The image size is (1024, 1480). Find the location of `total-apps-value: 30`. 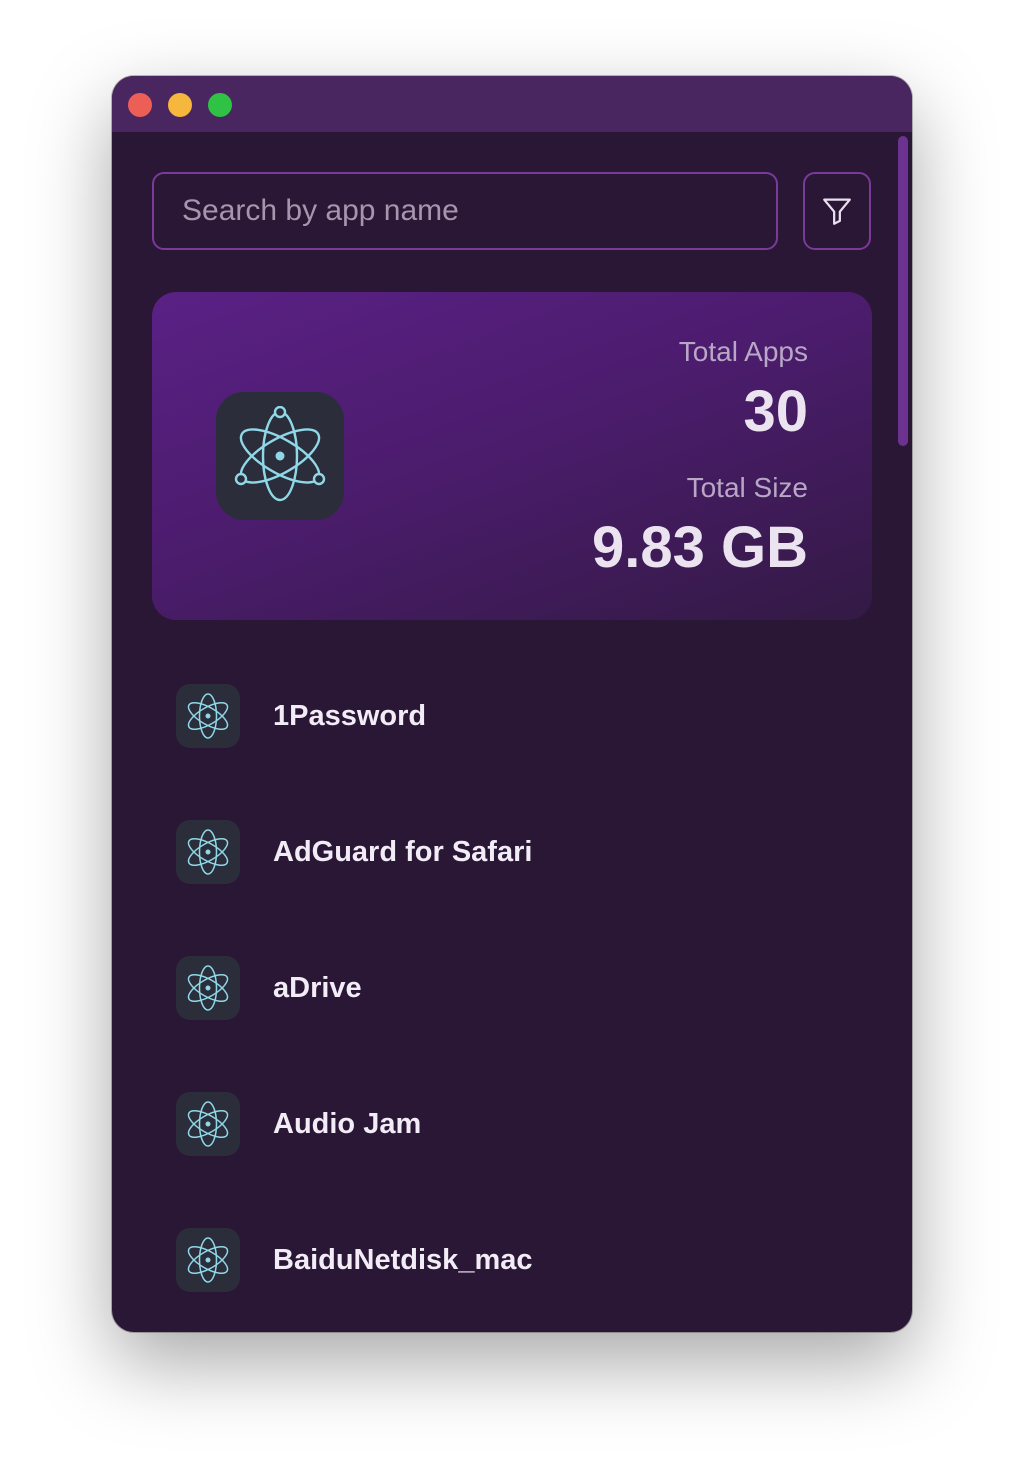

total-apps-value: 30 is located at coordinates (775, 411).